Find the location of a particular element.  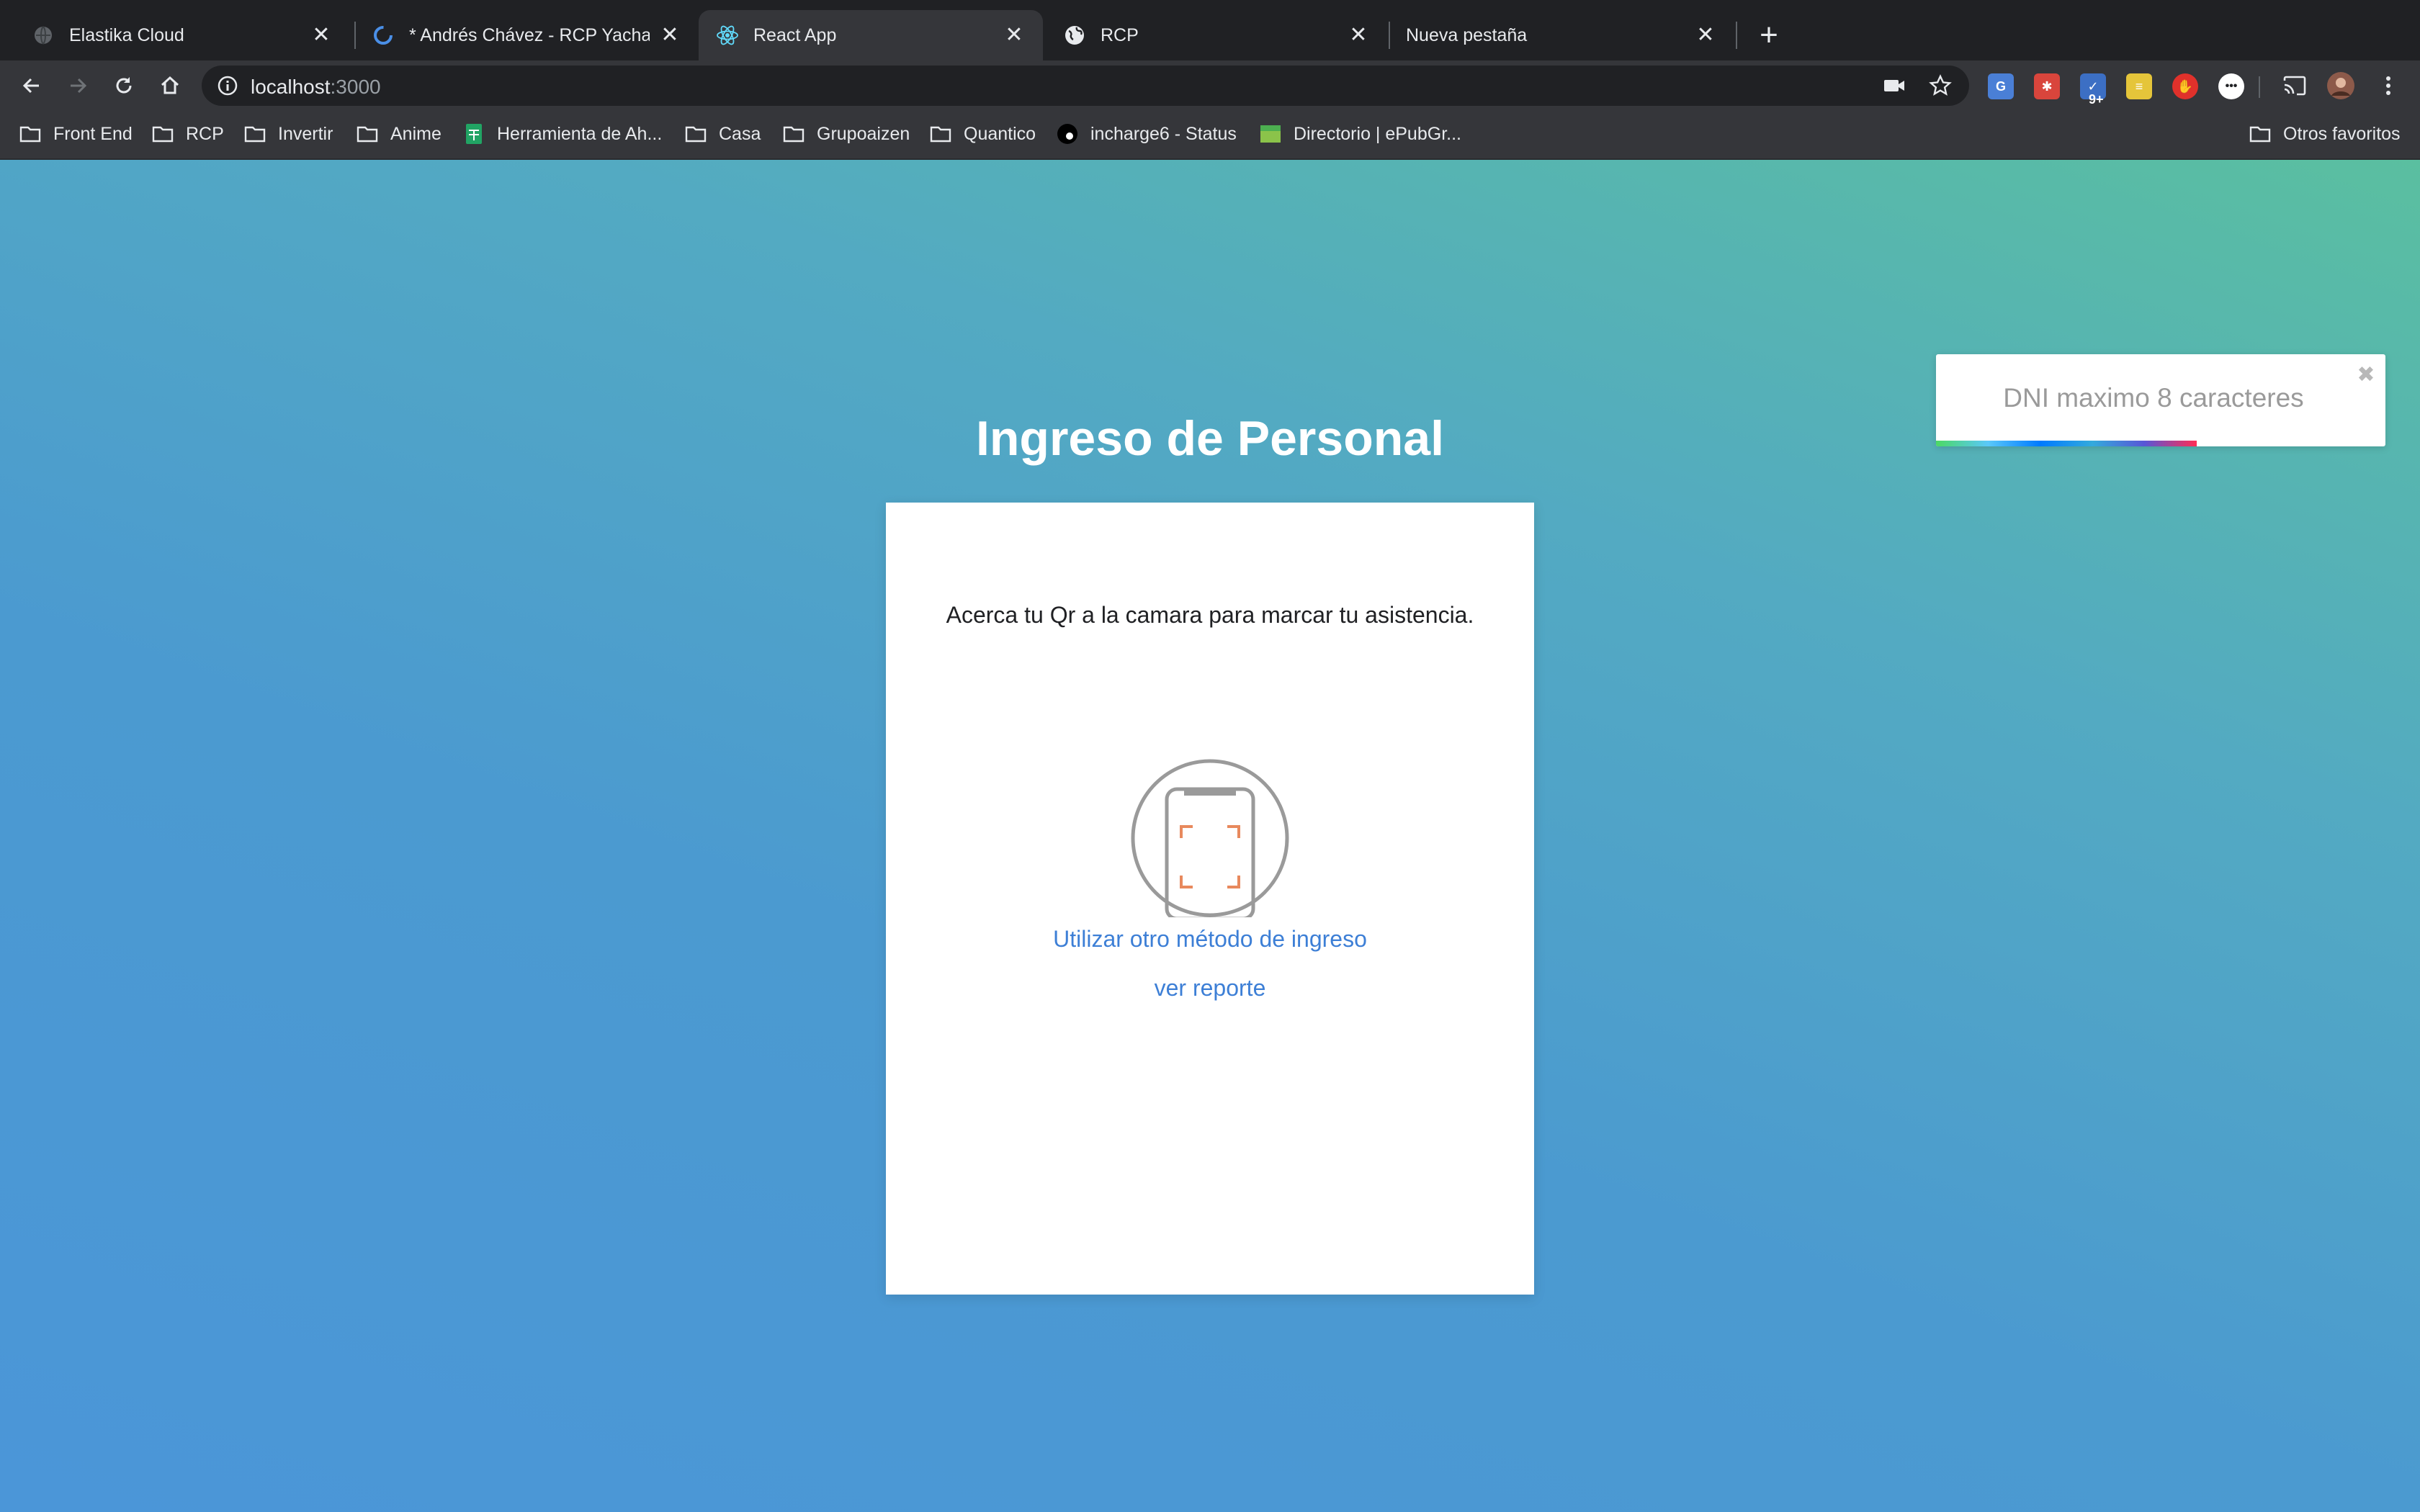

url-port: :3000 is located at coordinates (355, 87).